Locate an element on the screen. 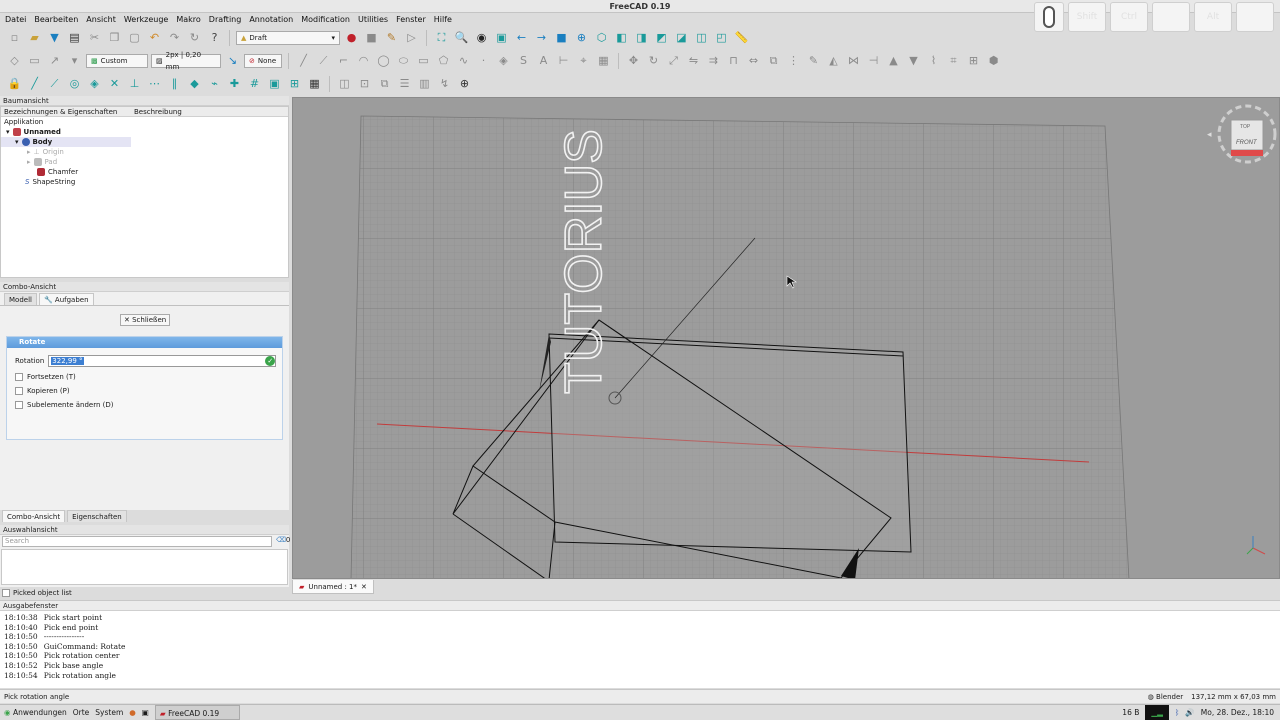 This screenshot has width=1280, height=720. menu-modification: Modification is located at coordinates (325, 20).